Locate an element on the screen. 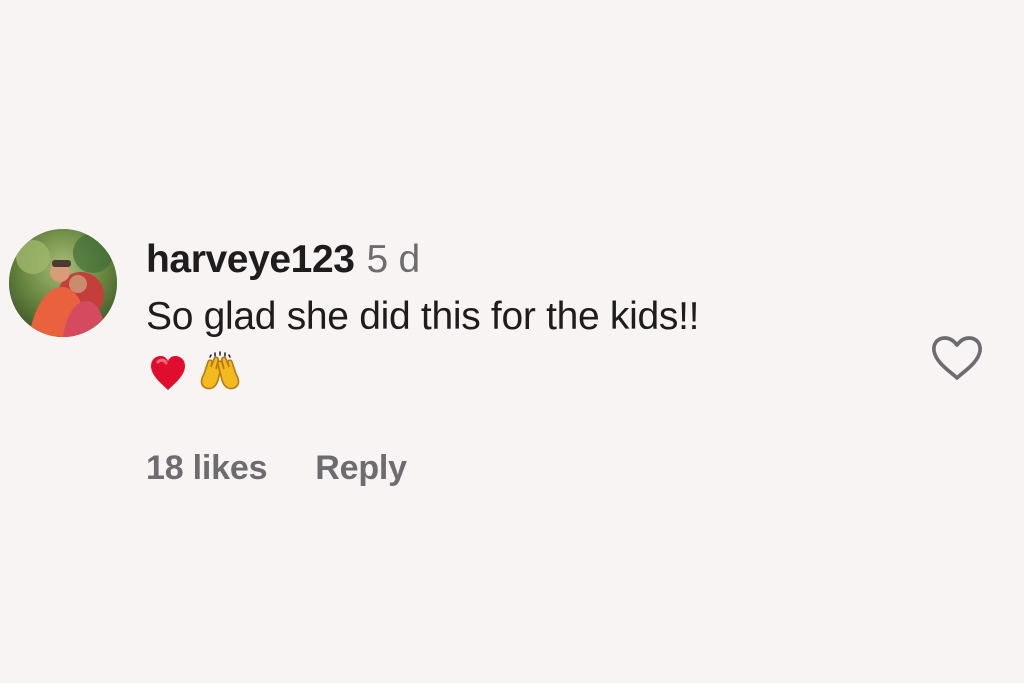 Image resolution: width=1024 pixels, height=683 pixels. comment-text: So glad she did this for the kids!! is located at coordinates (423, 316).